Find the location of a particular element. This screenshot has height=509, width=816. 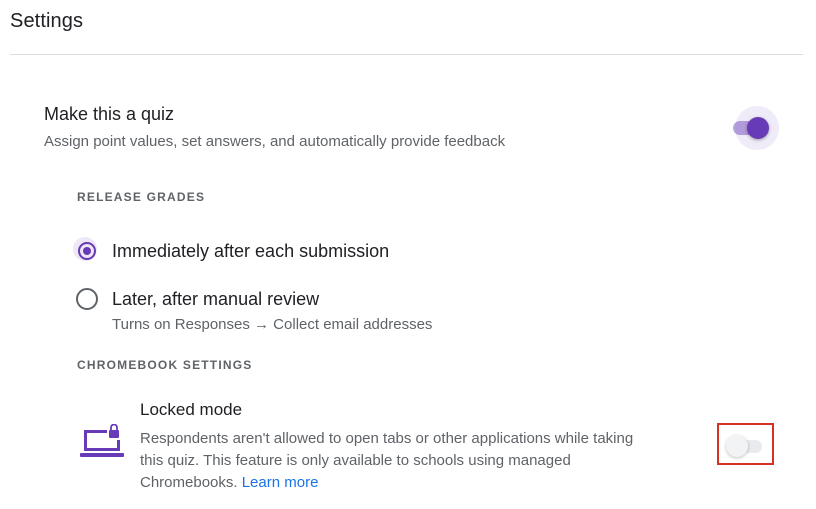

laptop-lock-icon is located at coordinates (102, 440).